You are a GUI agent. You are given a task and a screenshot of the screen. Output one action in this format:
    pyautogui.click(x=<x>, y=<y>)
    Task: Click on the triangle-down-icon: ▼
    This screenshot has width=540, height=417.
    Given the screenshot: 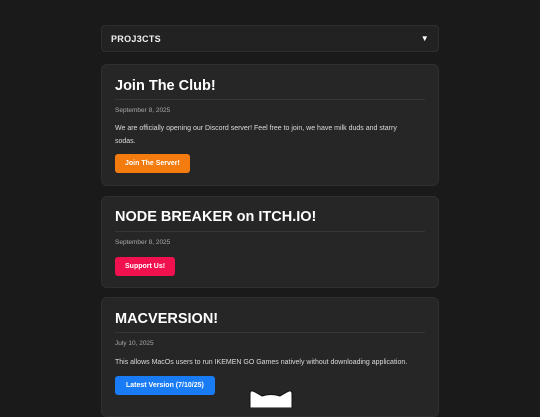 What is the action you would take?
    pyautogui.click(x=424, y=38)
    